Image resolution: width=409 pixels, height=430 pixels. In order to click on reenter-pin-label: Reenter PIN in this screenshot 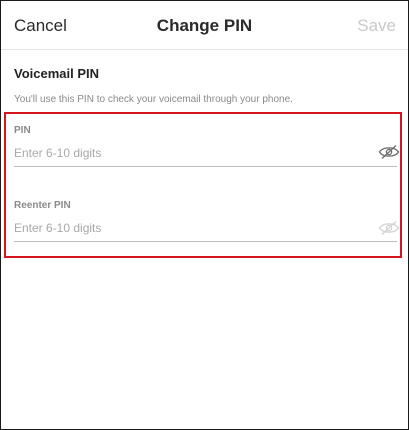, I will do `click(42, 205)`.